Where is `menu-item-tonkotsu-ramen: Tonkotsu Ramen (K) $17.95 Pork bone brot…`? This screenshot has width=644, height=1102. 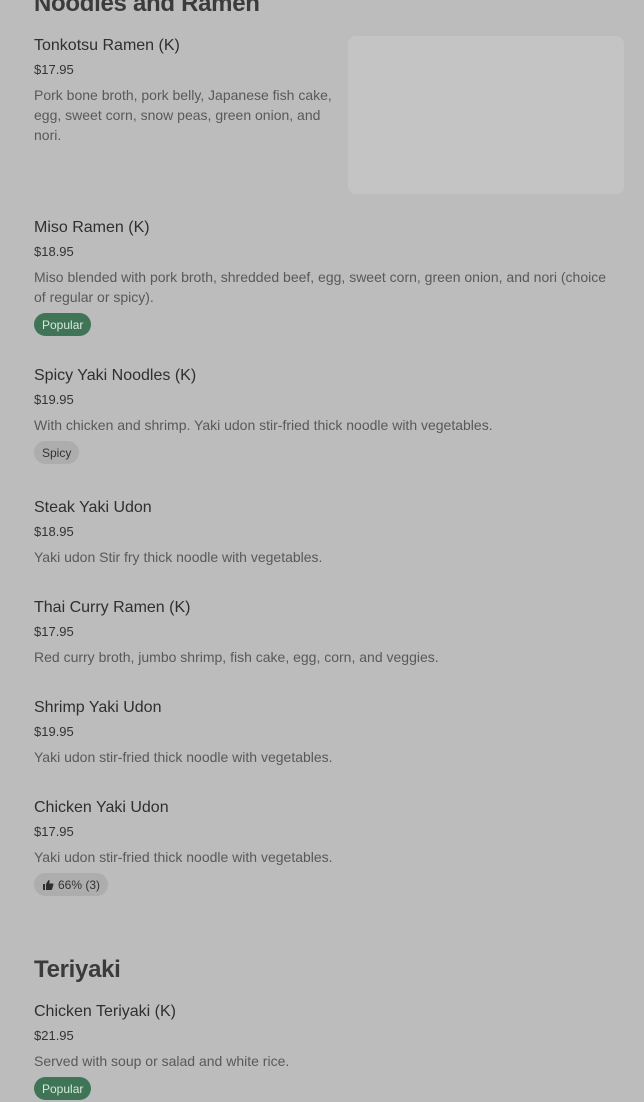 menu-item-tonkotsu-ramen: Tonkotsu Ramen (K) $17.95 Pork bone brot… is located at coordinates (184, 90).